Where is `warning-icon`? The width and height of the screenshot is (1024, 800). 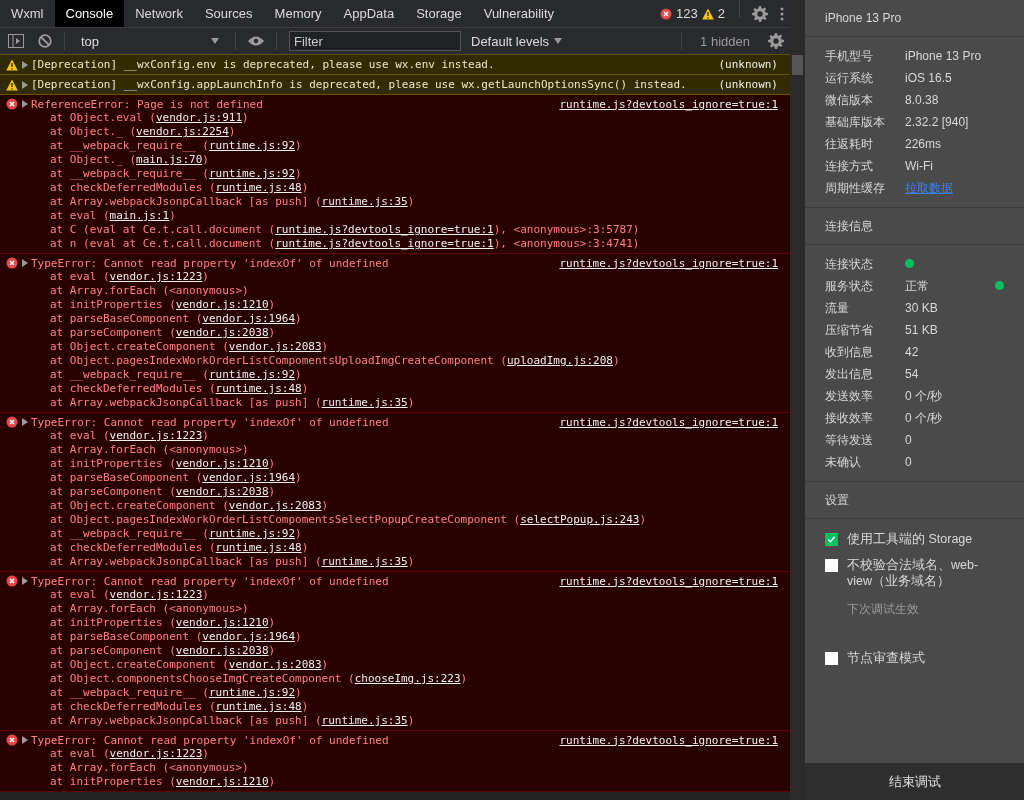 warning-icon is located at coordinates (12, 64).